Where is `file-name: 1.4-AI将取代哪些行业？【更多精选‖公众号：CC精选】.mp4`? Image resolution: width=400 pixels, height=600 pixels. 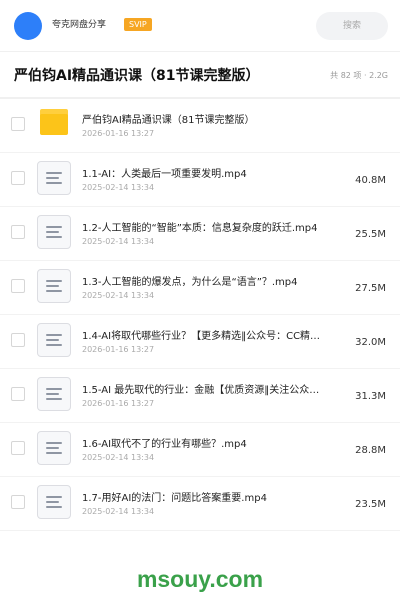
file-name: 1.4-AI将取代哪些行业？【更多精选‖公众号：CC精选】.mp4 is located at coordinates (205, 336).